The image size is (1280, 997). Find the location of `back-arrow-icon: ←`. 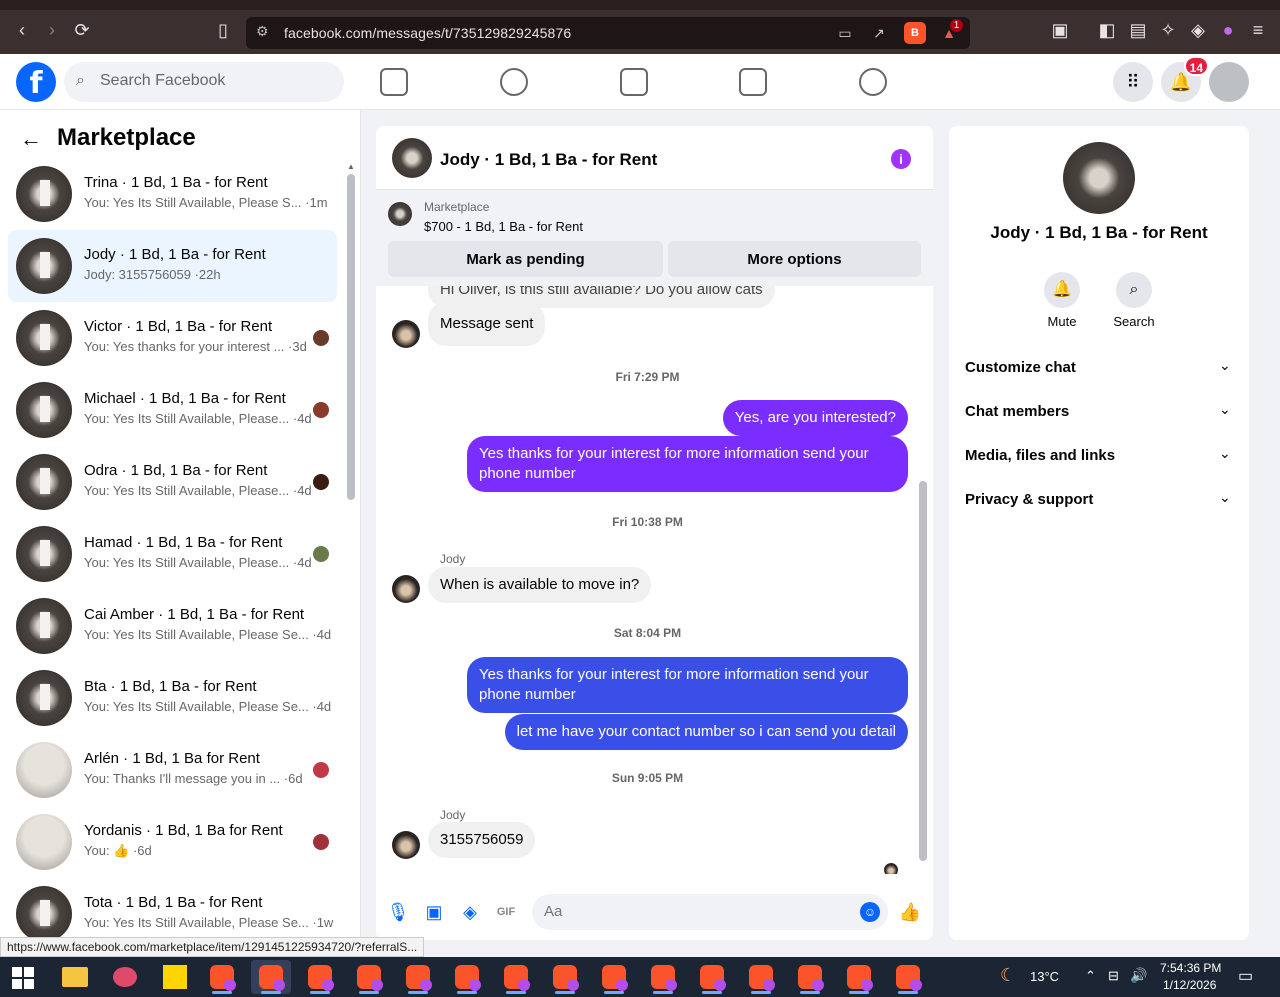

back-arrow-icon: ← is located at coordinates (32, 138).